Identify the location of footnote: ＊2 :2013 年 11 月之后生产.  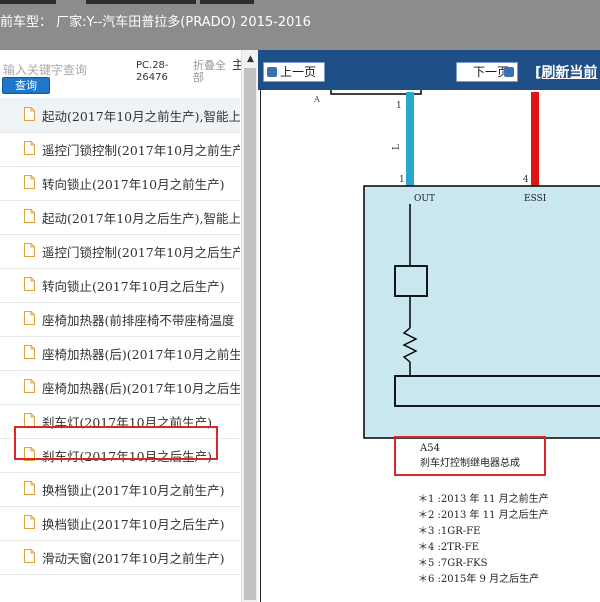
(483, 514).